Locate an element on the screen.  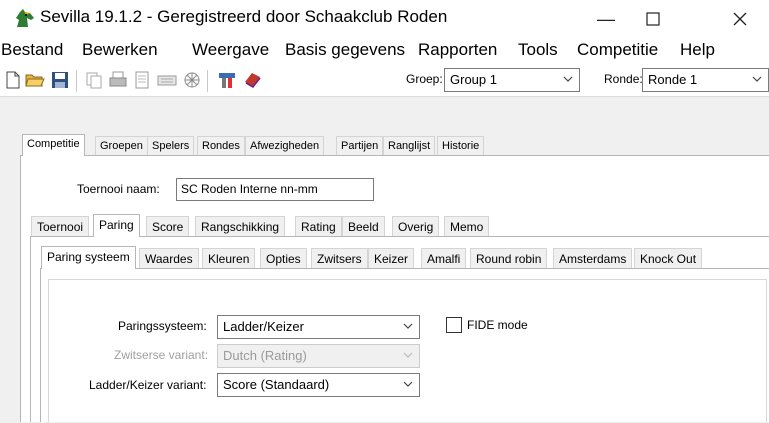
maximize-icon is located at coordinates (653, 19).